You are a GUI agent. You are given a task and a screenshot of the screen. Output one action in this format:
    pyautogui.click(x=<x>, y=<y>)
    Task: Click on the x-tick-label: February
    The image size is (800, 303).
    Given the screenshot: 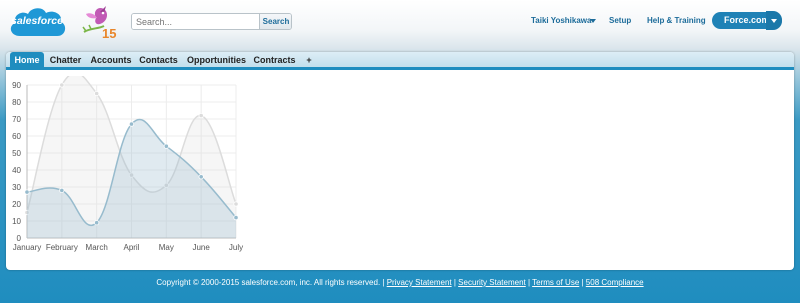 What is the action you would take?
    pyautogui.click(x=62, y=247)
    